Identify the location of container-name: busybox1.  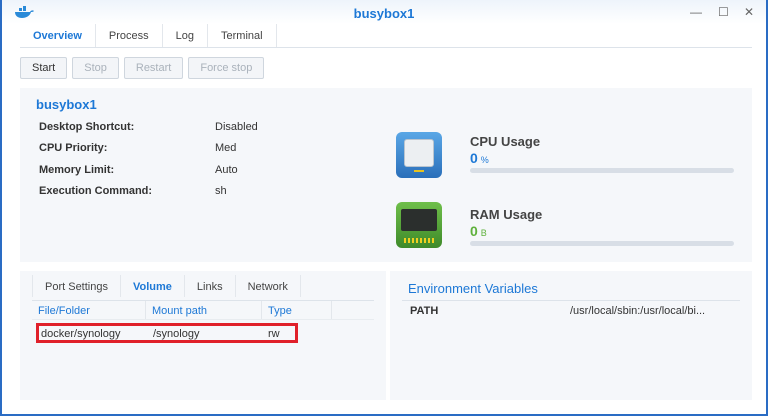
(66, 104).